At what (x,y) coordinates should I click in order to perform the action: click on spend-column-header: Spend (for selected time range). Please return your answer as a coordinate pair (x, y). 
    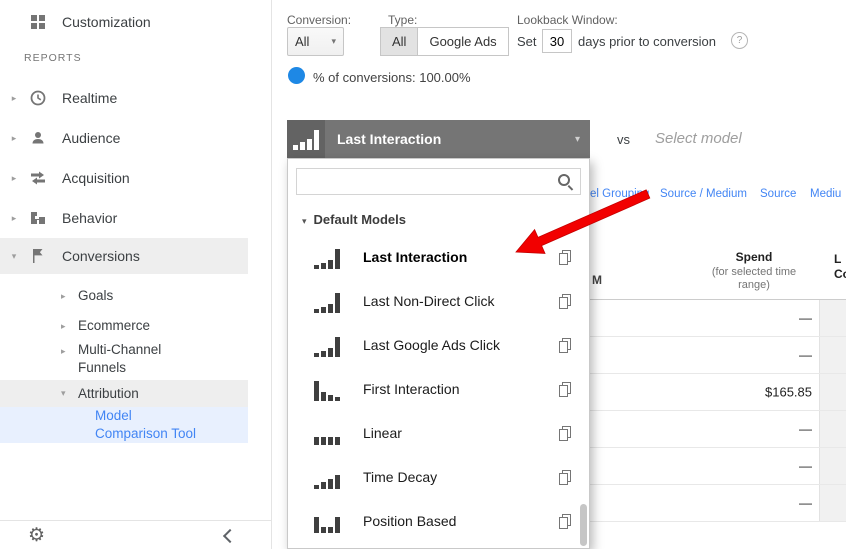
    Looking at the image, I should click on (754, 271).